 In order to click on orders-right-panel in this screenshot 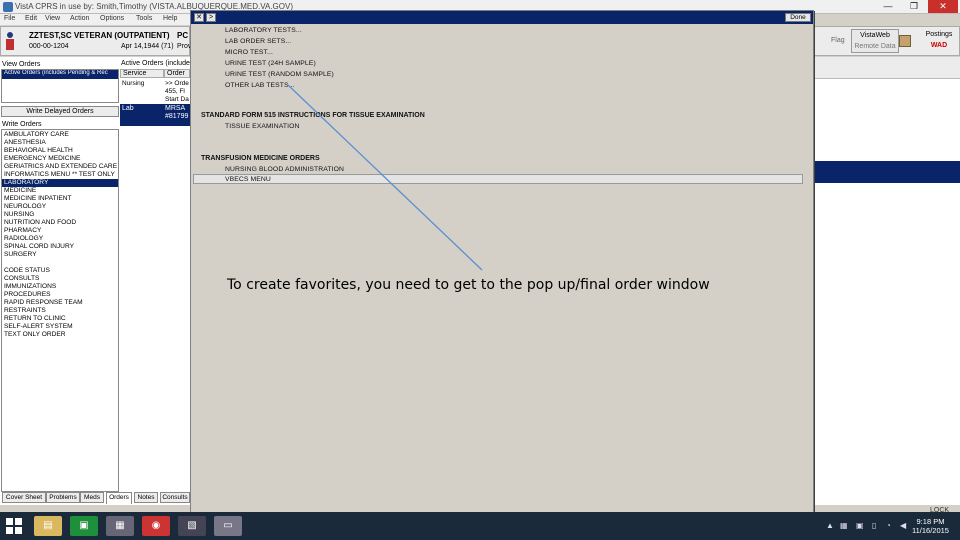, I will do `click(887, 281)`.